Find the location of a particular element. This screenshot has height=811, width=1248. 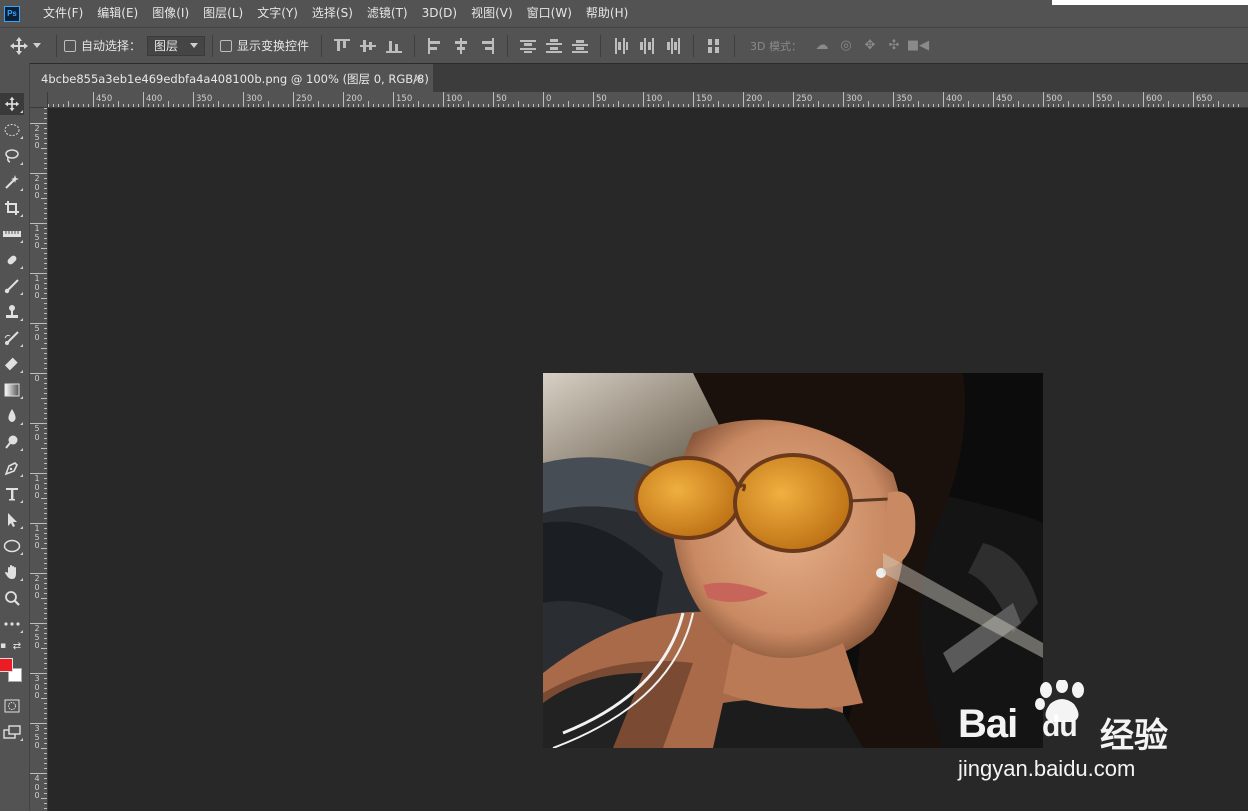

distribute-top-icon is located at coordinates (528, 46).